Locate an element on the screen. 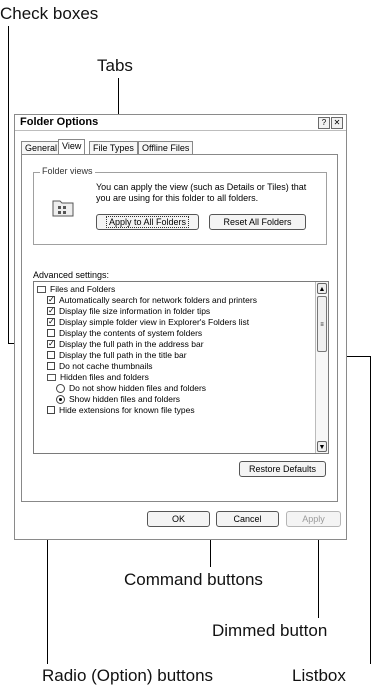 The image size is (375, 693). reset-all-folders-button: Reset All Folders is located at coordinates (257, 222).